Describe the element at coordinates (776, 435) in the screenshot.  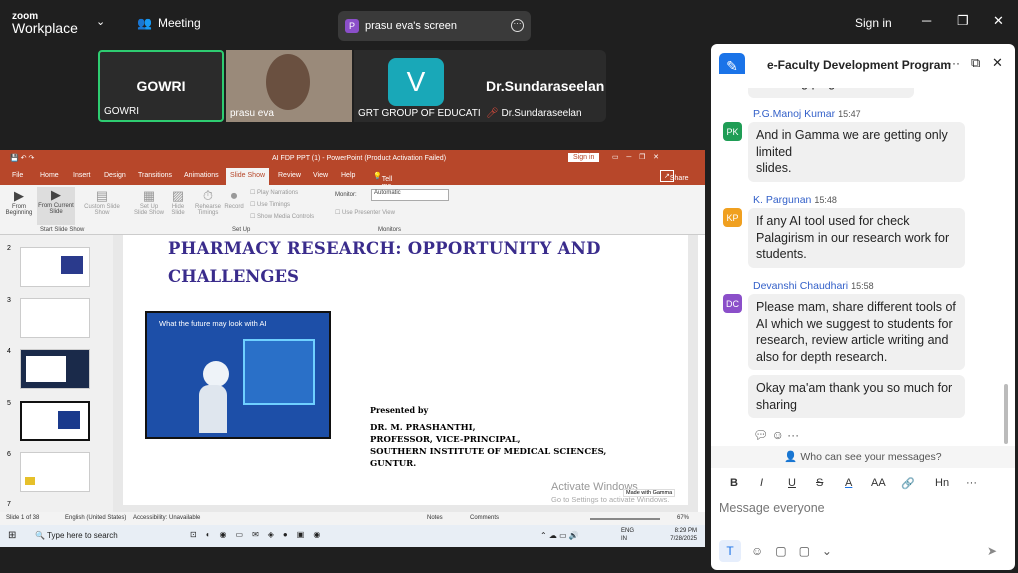
I see `reaction-icons: 💬︎ ☺ ···` at that location.